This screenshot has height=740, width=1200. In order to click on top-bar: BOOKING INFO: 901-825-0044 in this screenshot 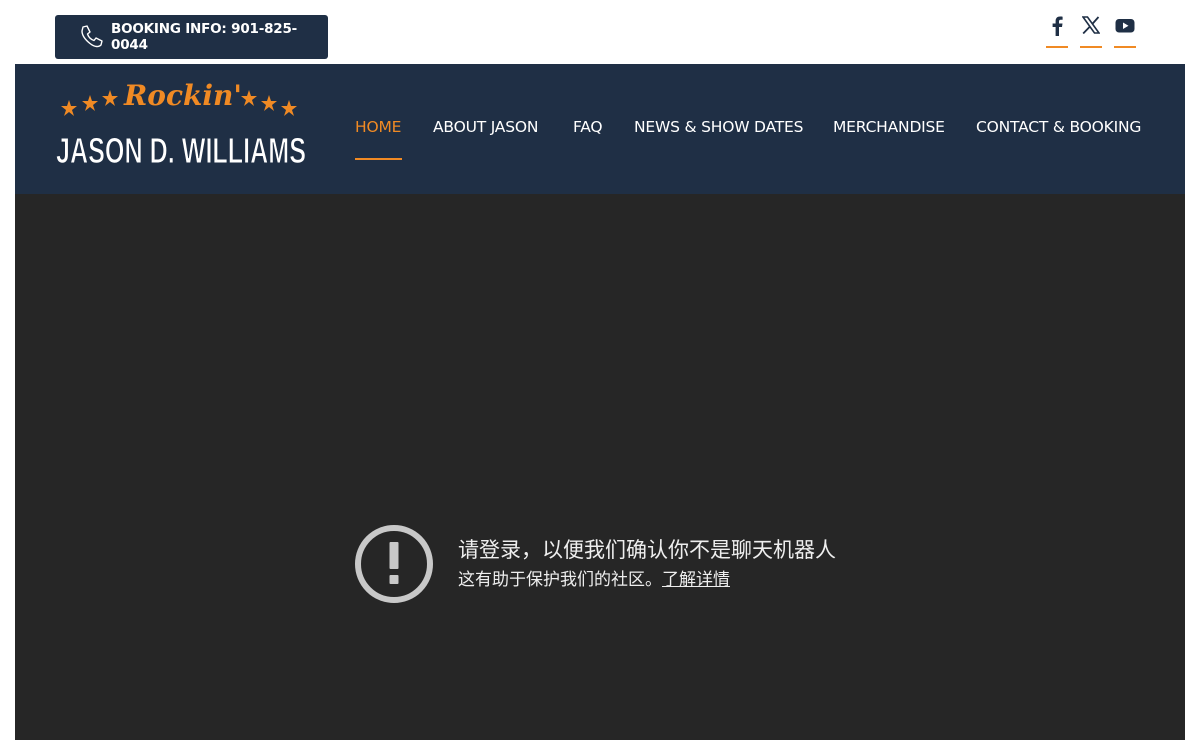, I will do `click(600, 32)`.